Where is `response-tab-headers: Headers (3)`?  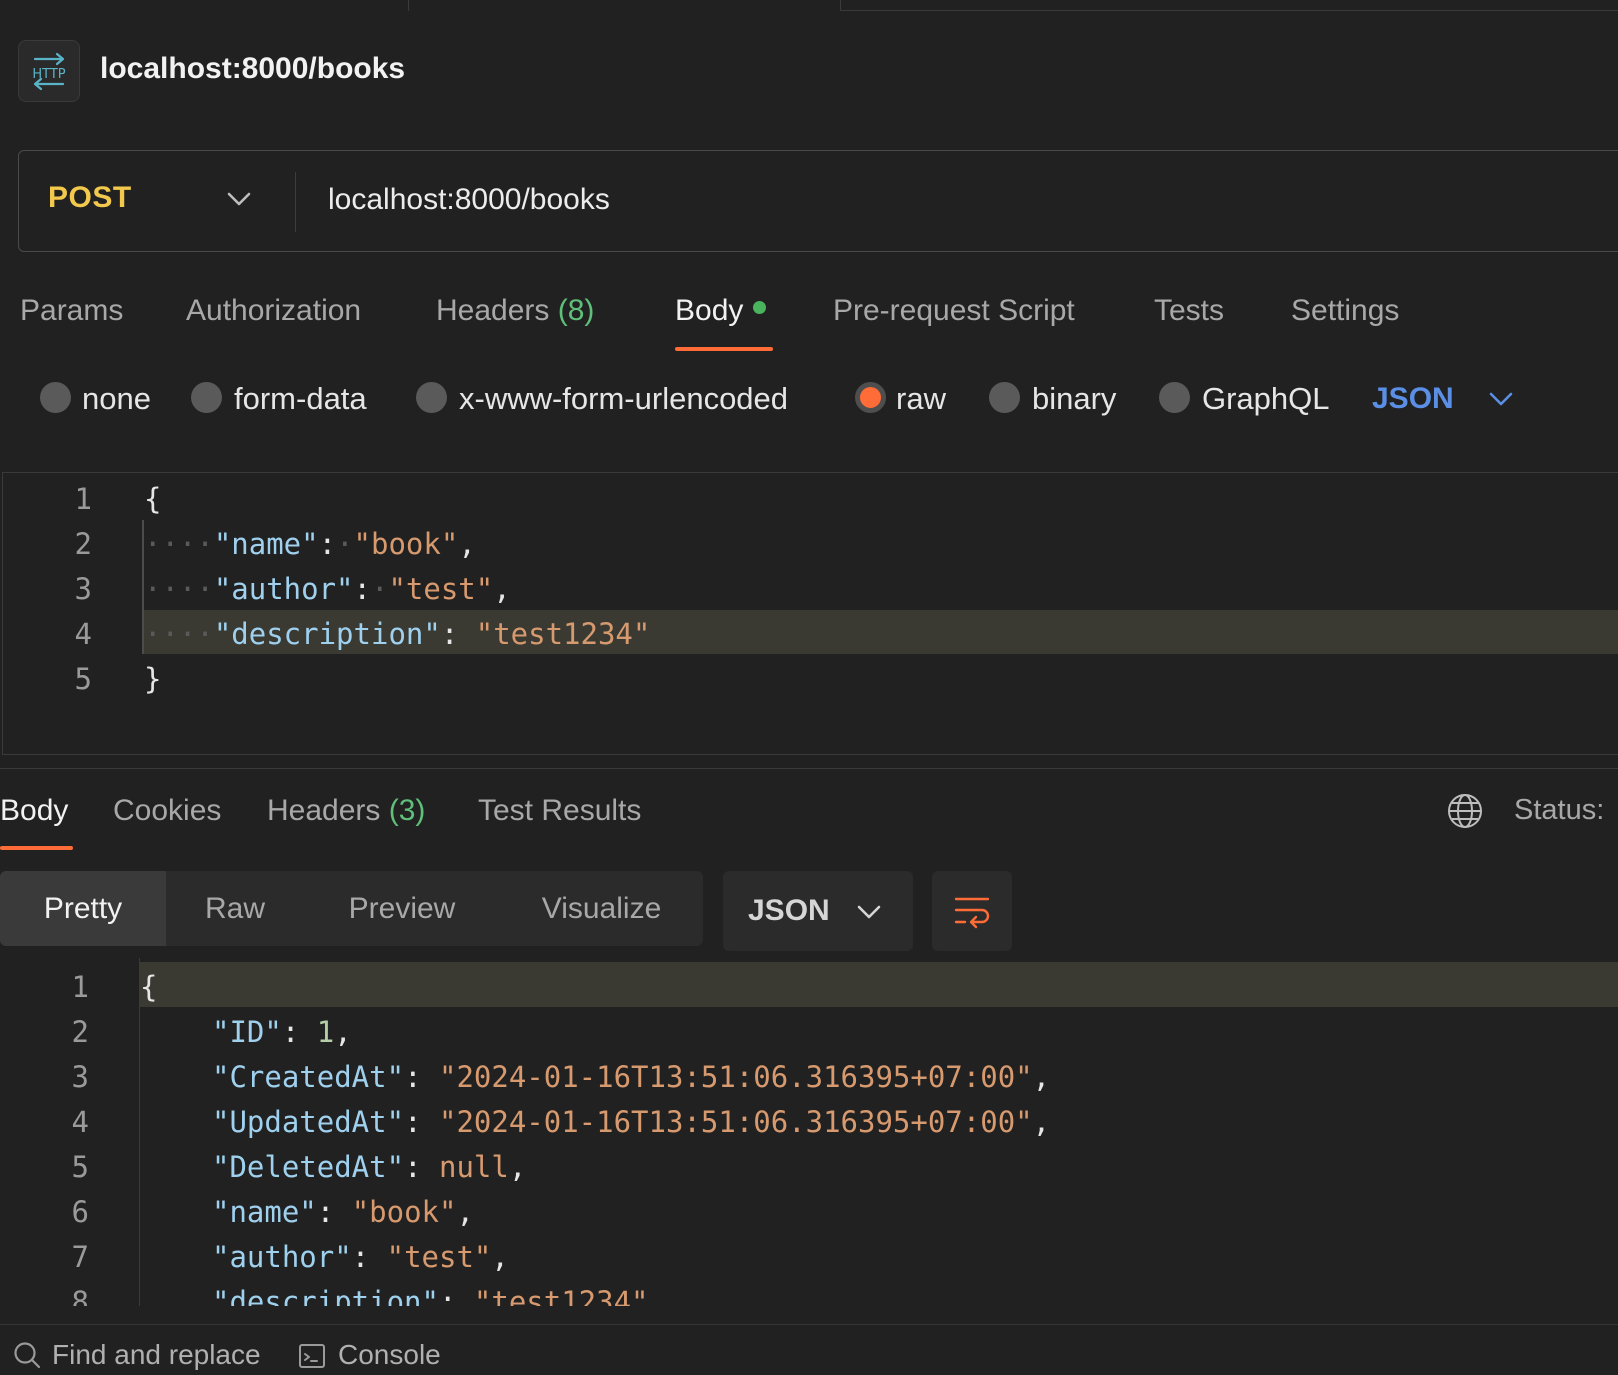 response-tab-headers: Headers (3) is located at coordinates (346, 811).